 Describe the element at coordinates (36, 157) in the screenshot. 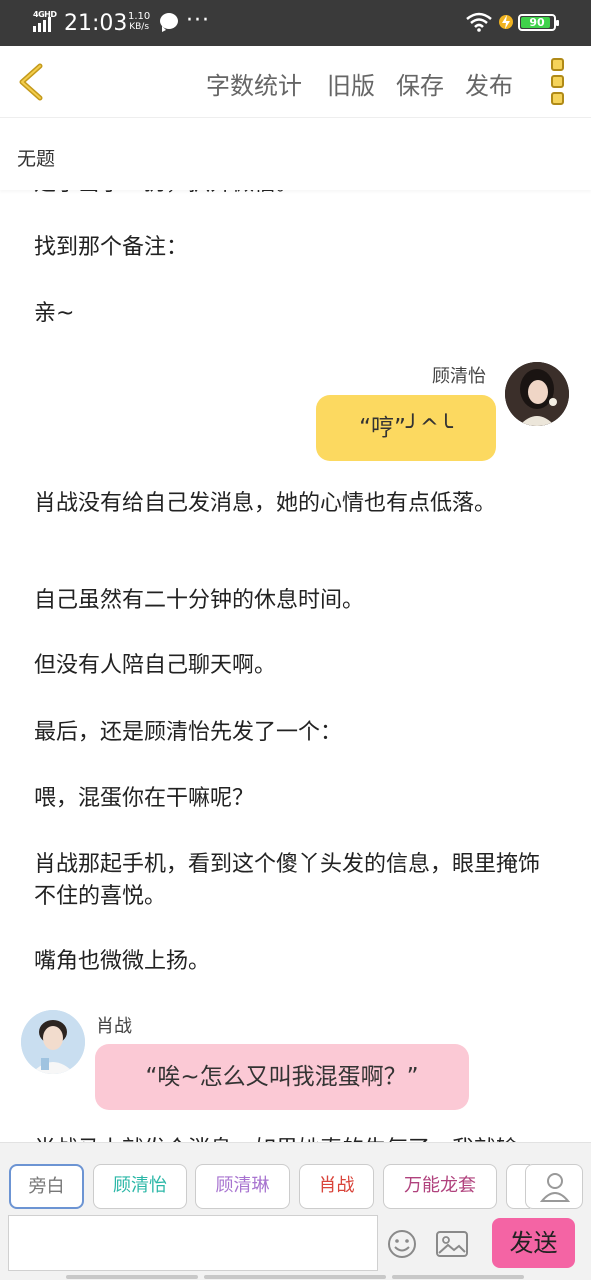

I see `document-title: 无题` at that location.